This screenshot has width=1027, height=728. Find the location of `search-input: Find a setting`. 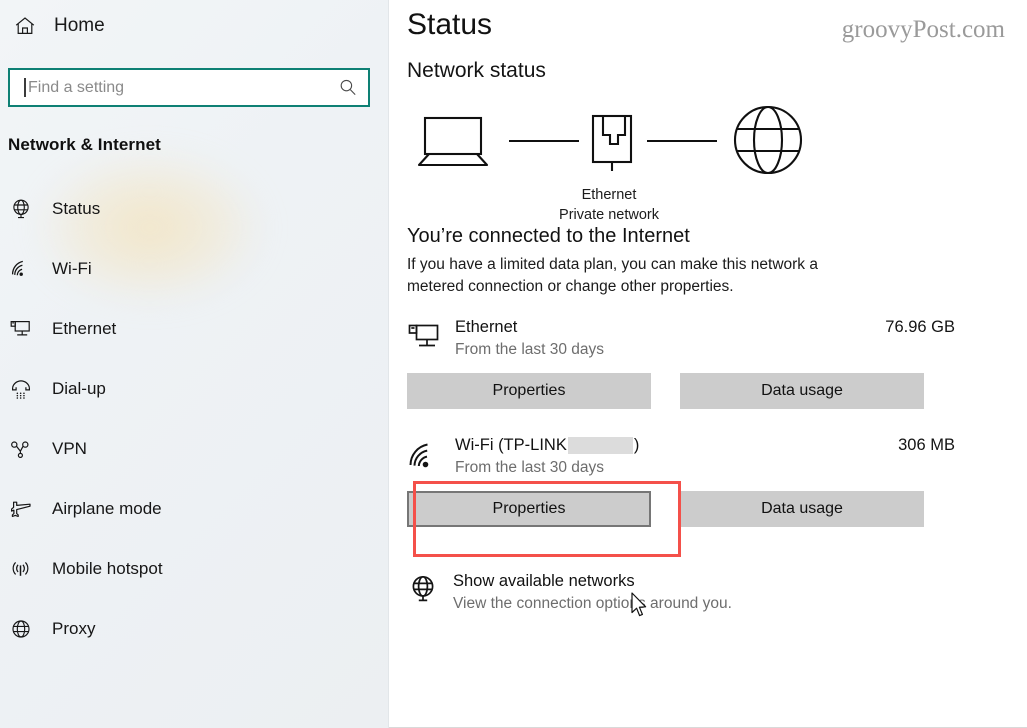

search-input: Find a setting is located at coordinates (182, 87).